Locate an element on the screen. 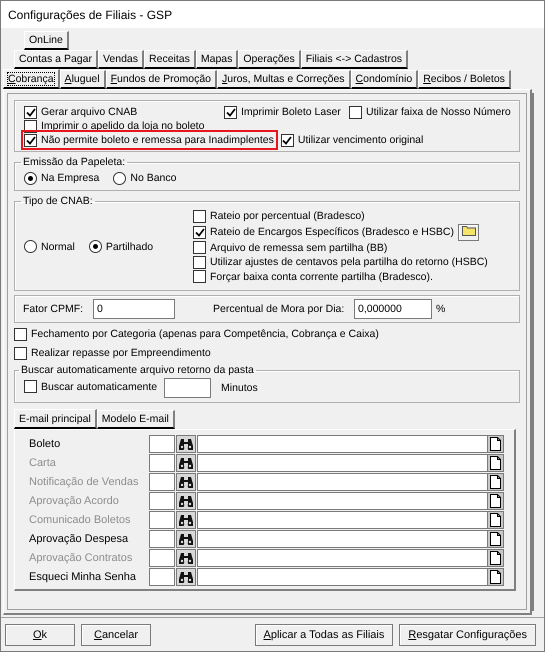 The width and height of the screenshot is (545, 652). row-label: Aprovação Contratos is located at coordinates (81, 558).